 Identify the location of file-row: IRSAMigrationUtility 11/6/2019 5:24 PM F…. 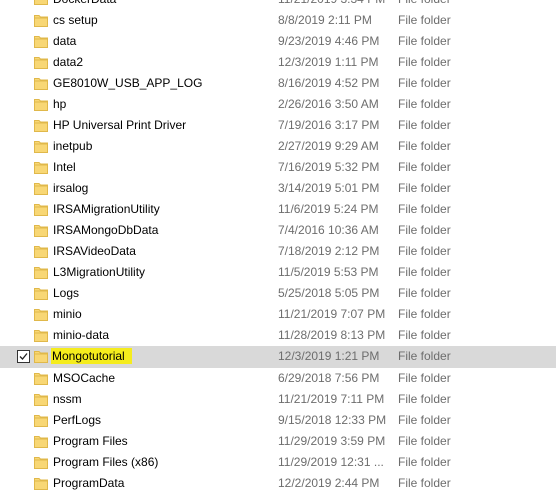
(278, 209).